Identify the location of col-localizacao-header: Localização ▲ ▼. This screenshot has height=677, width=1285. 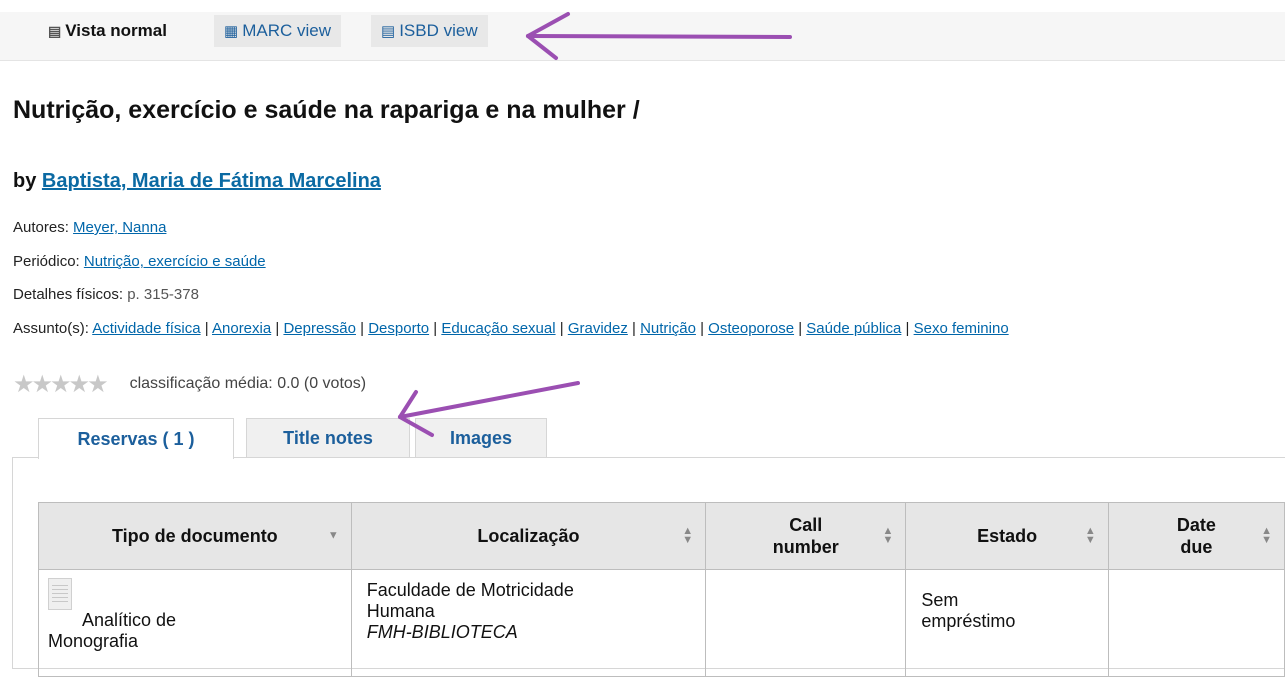
(528, 536).